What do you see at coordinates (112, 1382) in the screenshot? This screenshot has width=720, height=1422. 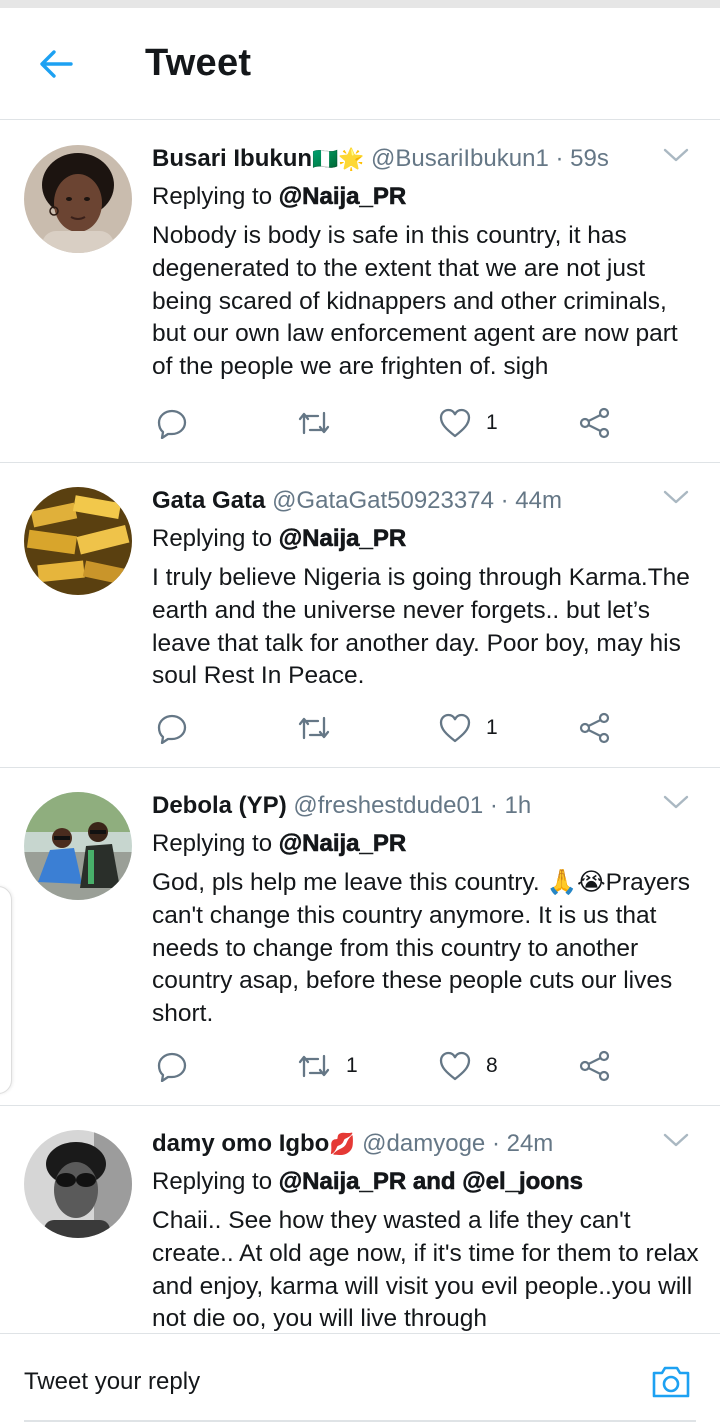 I see `reply-input: Tweet your reply` at bounding box center [112, 1382].